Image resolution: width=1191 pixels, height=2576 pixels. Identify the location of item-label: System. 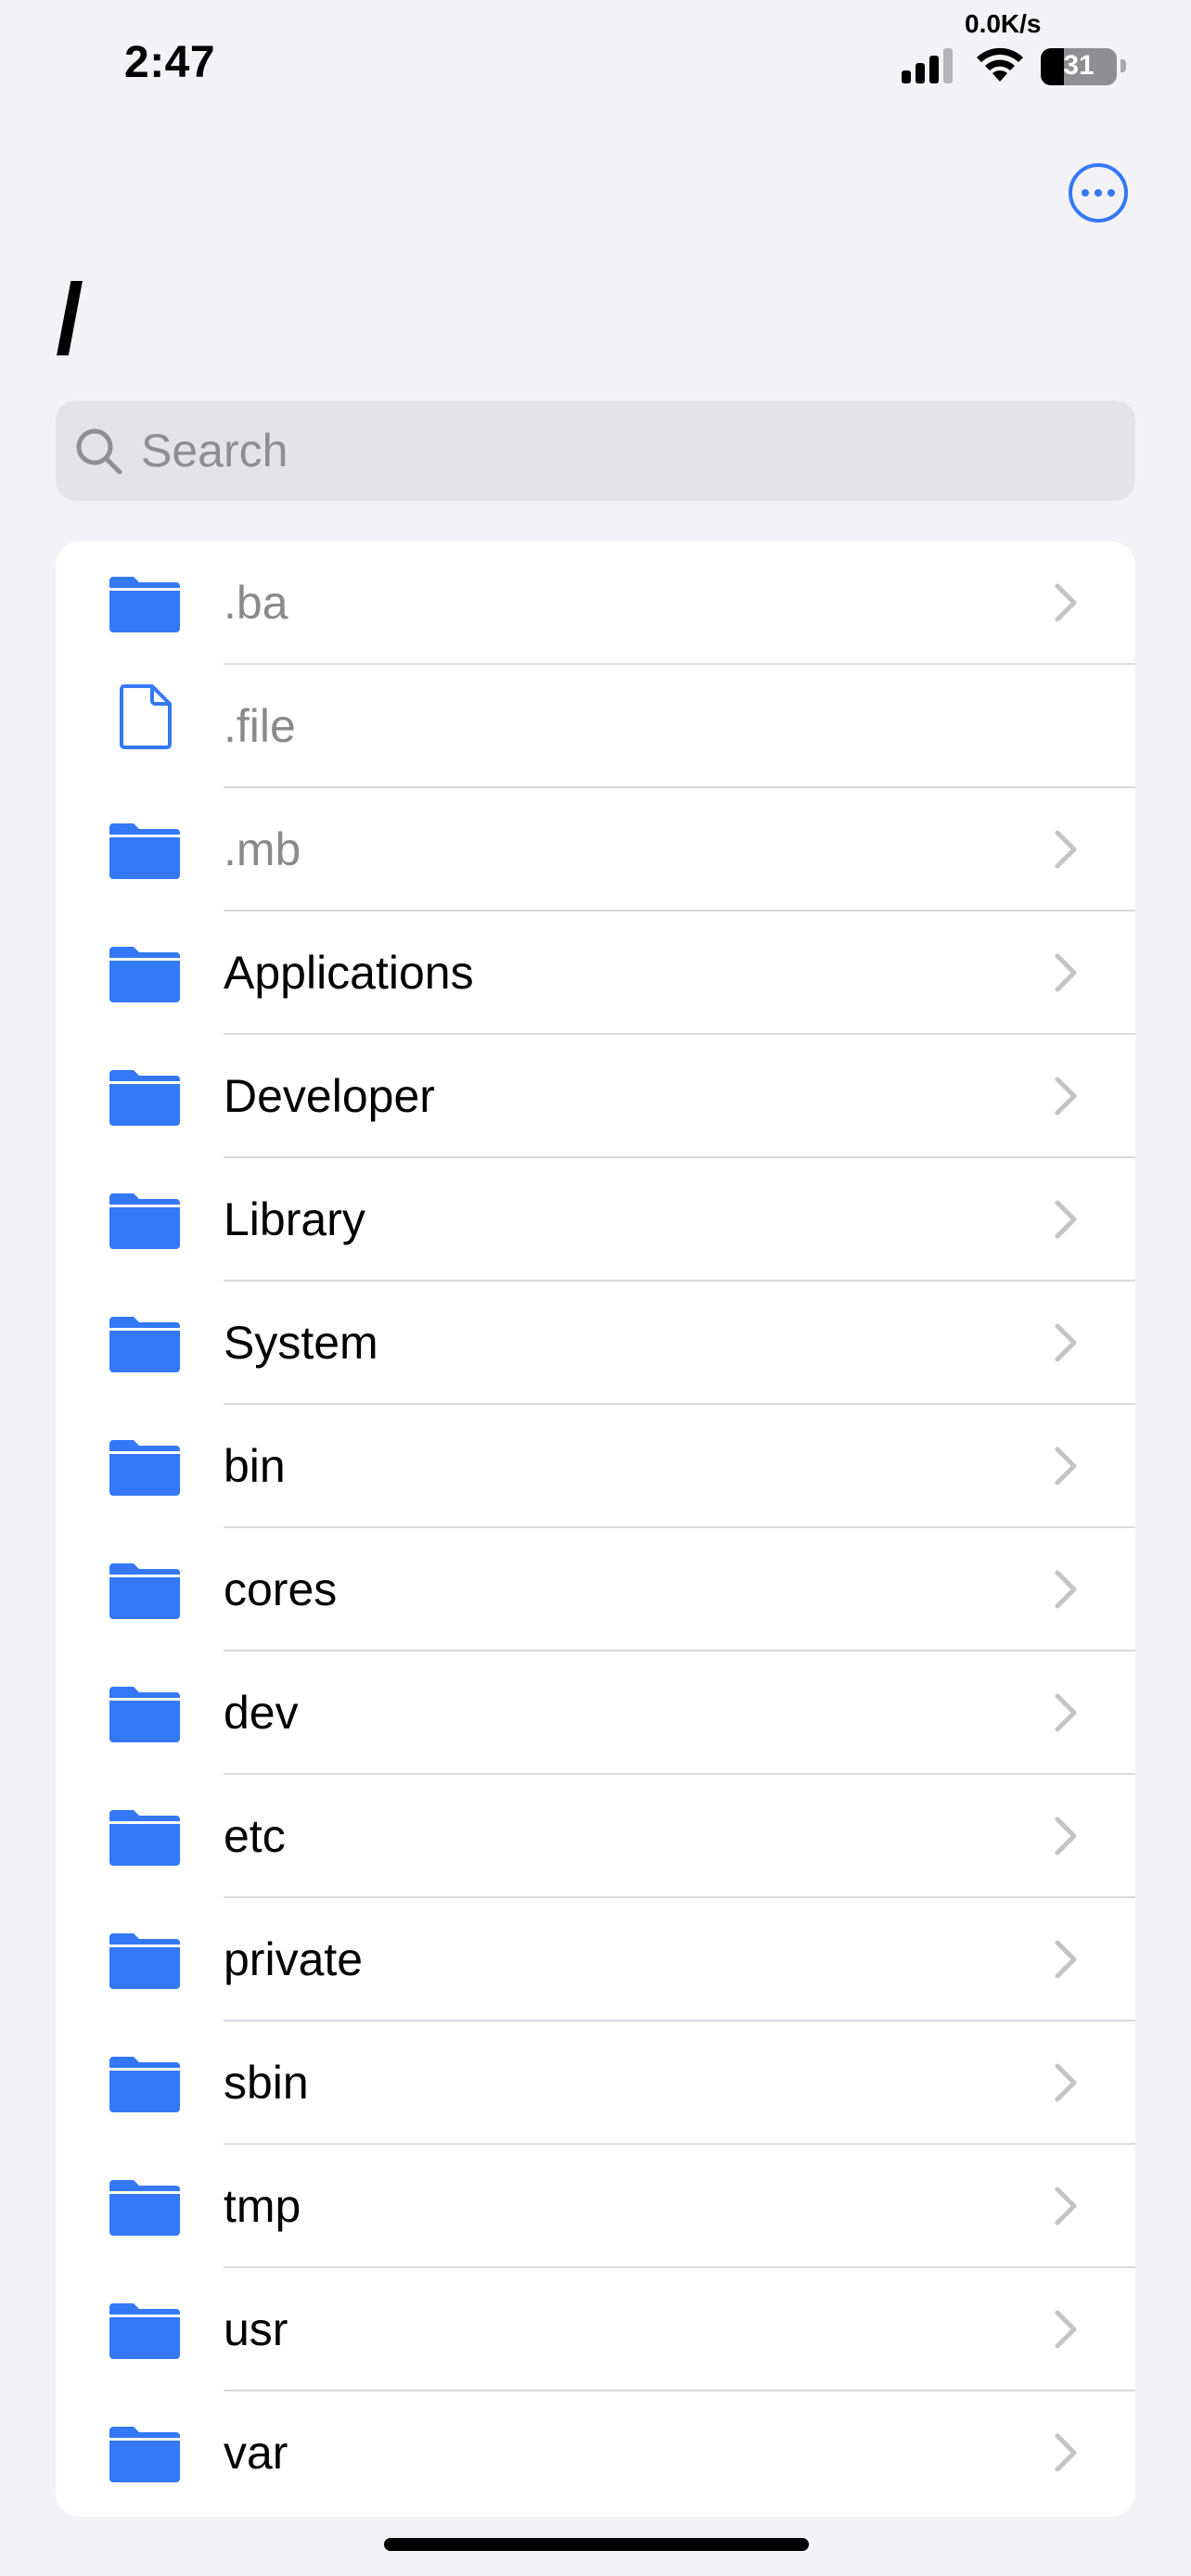
(301, 1343).